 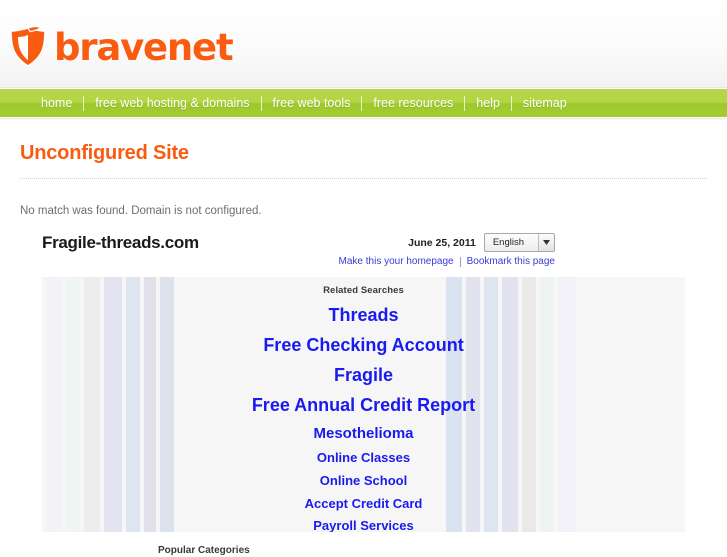 I want to click on nav-item-web-tools: free web tools, so click(x=312, y=103).